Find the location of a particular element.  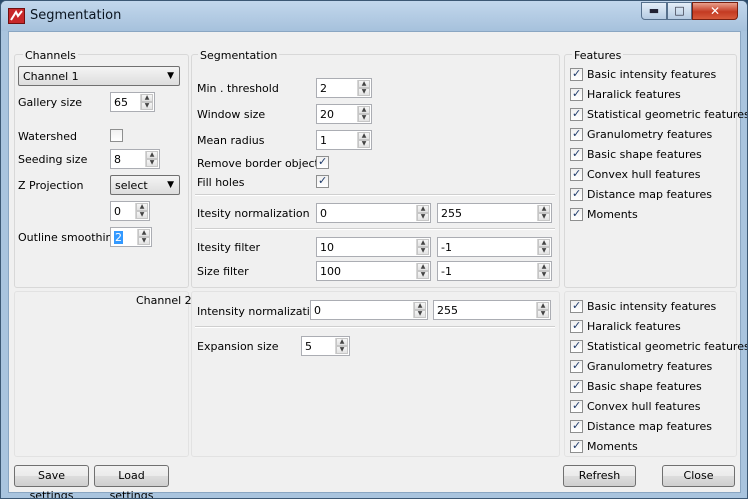

size-filter-min-spinbox: 100 ▲ ▼ is located at coordinates (373, 271).